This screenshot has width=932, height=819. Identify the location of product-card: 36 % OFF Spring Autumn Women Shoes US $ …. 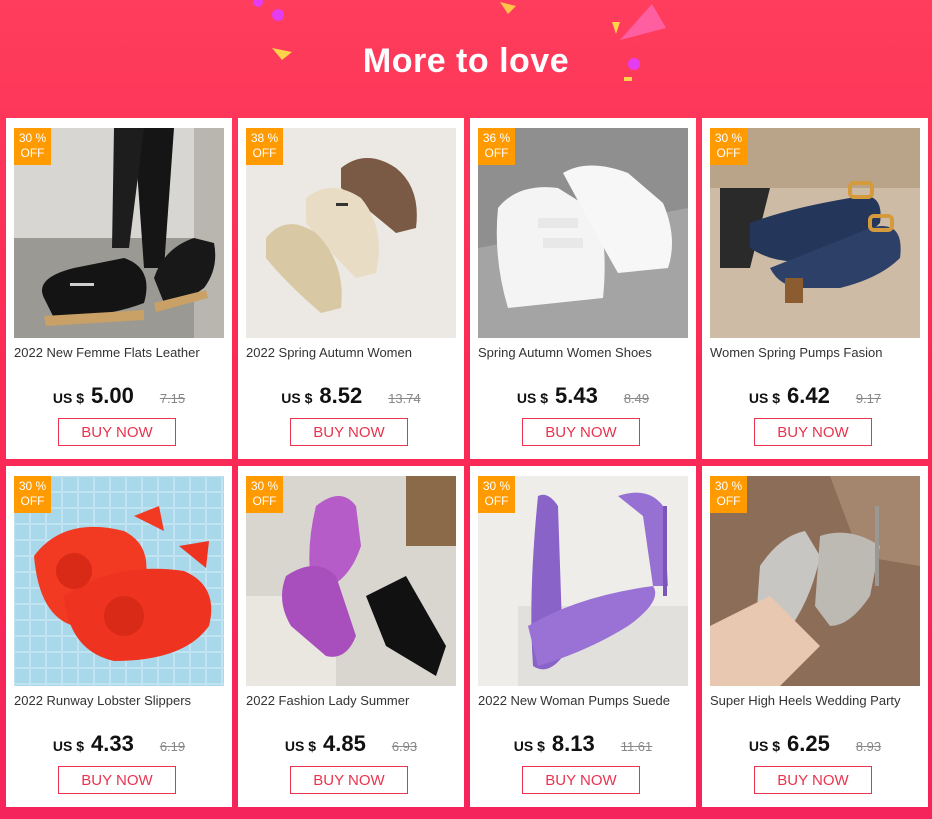
(583, 288).